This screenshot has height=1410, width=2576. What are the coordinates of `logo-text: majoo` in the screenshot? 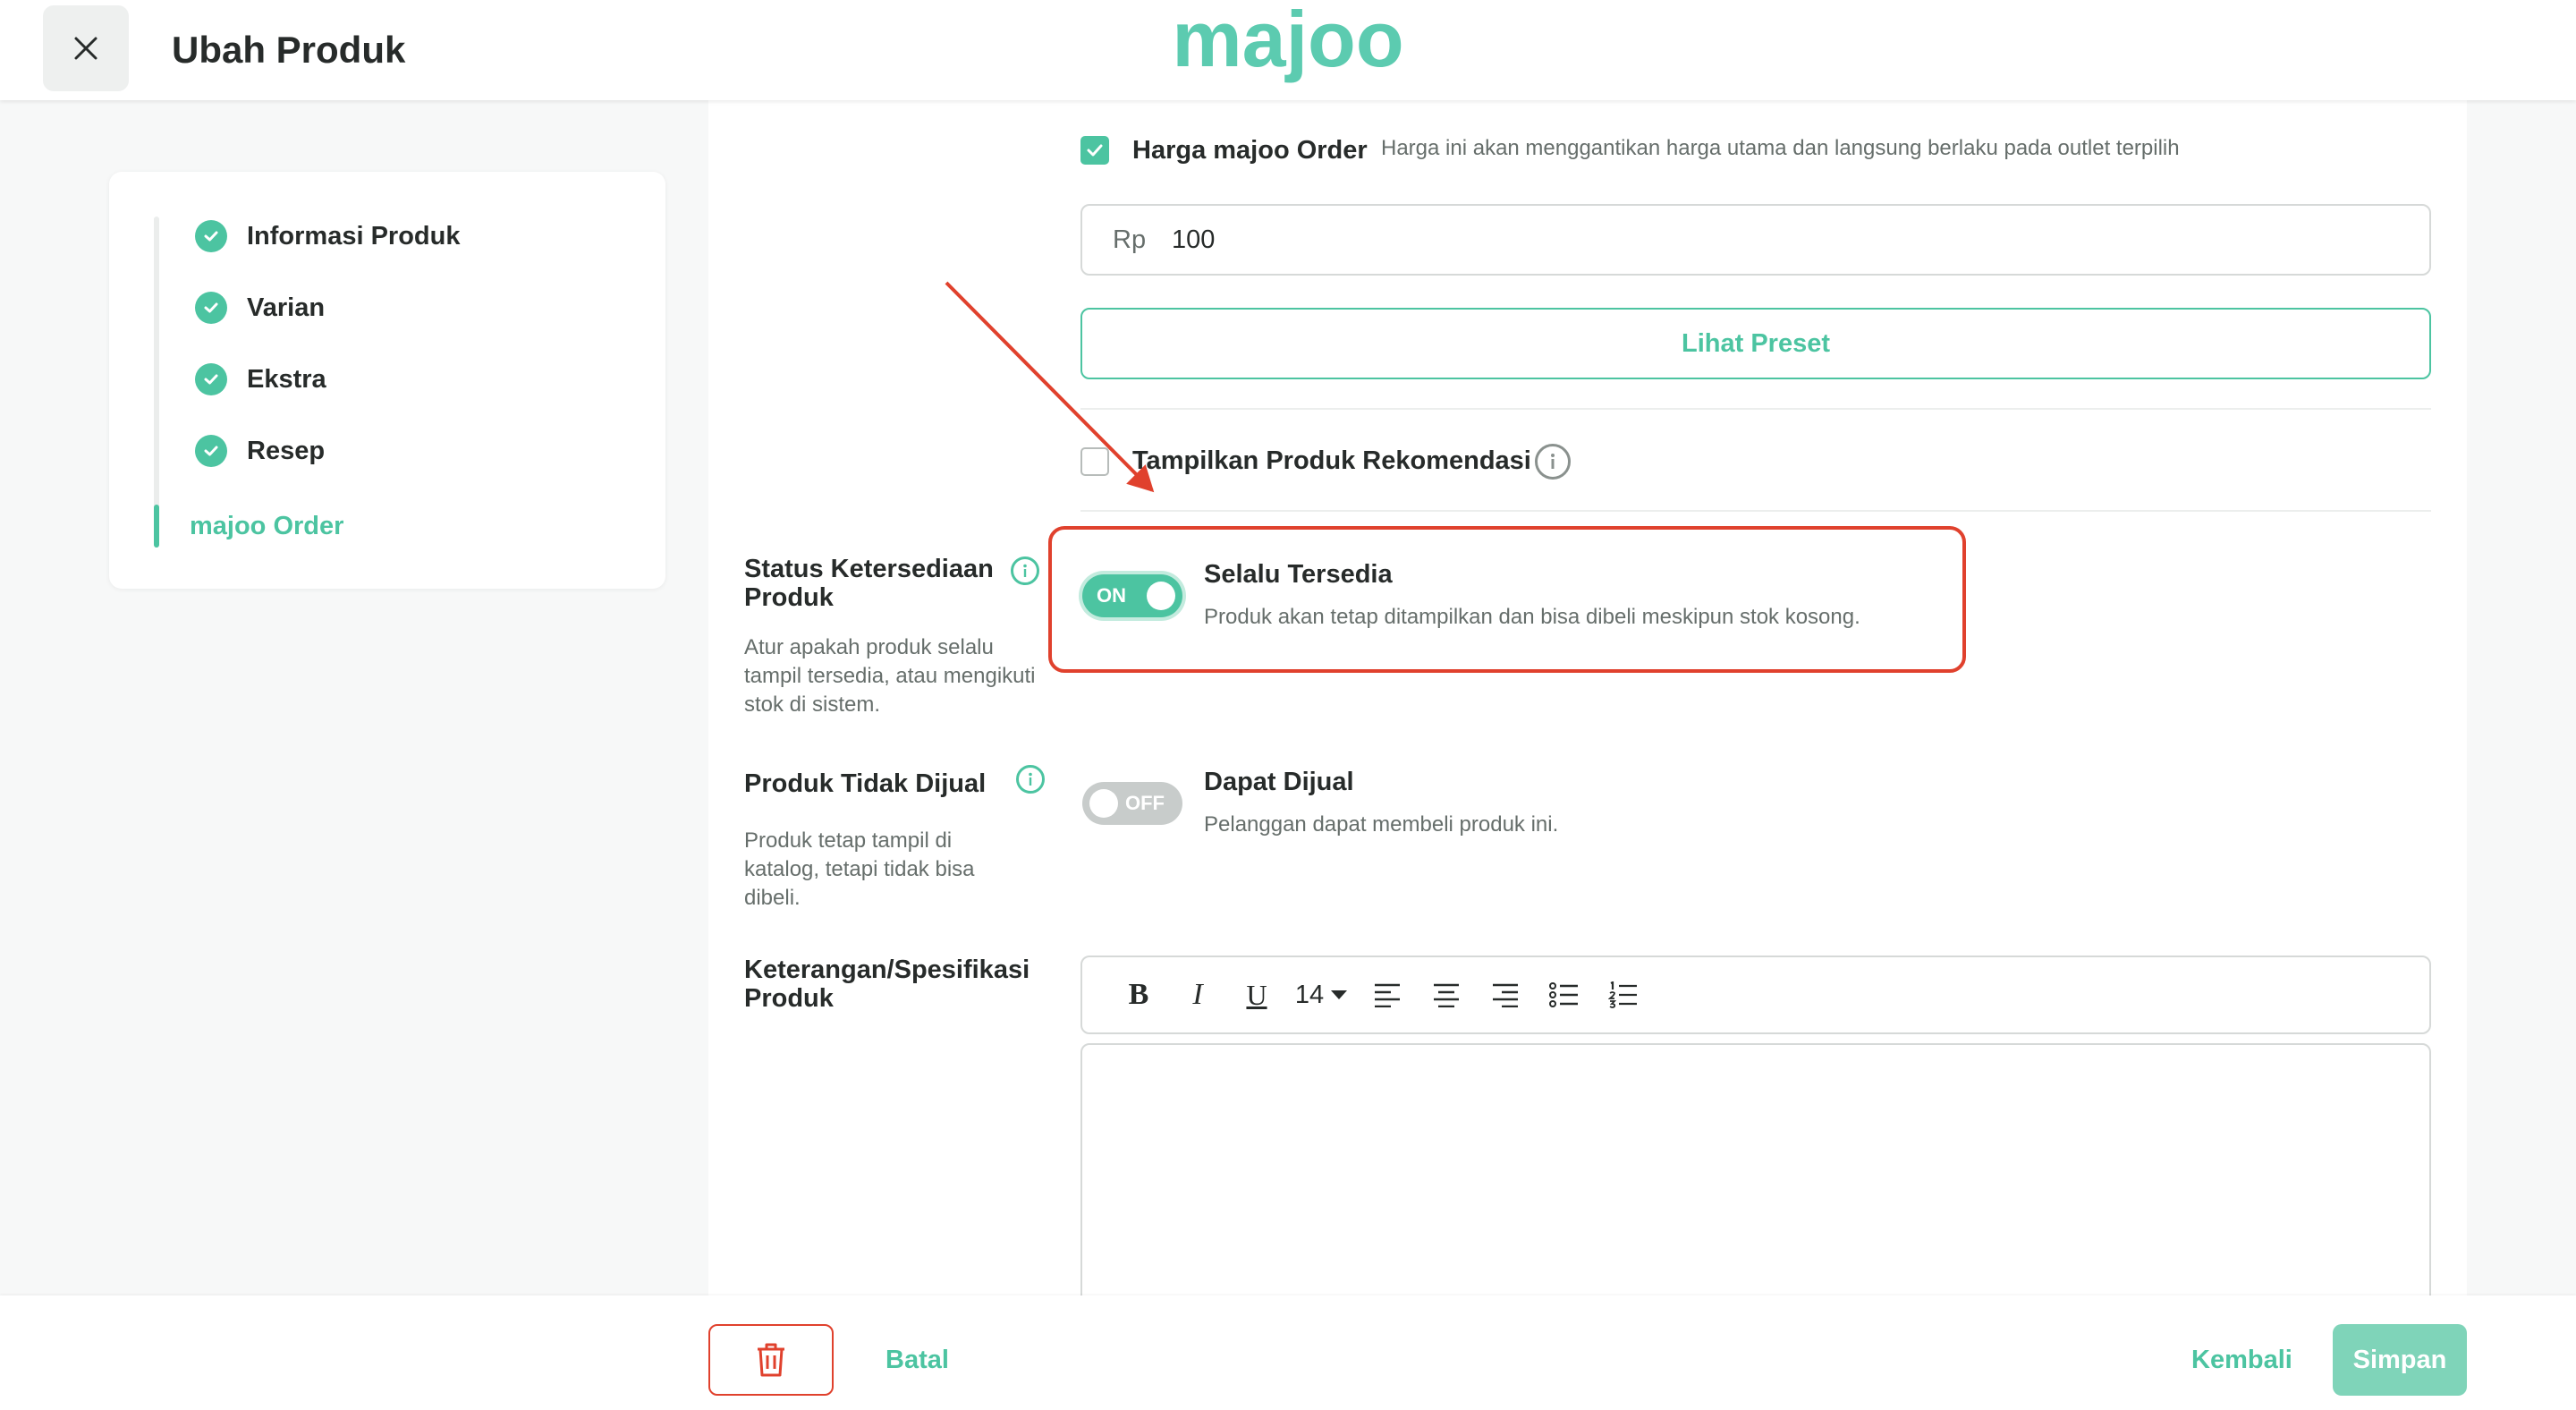 It's located at (1288, 45).